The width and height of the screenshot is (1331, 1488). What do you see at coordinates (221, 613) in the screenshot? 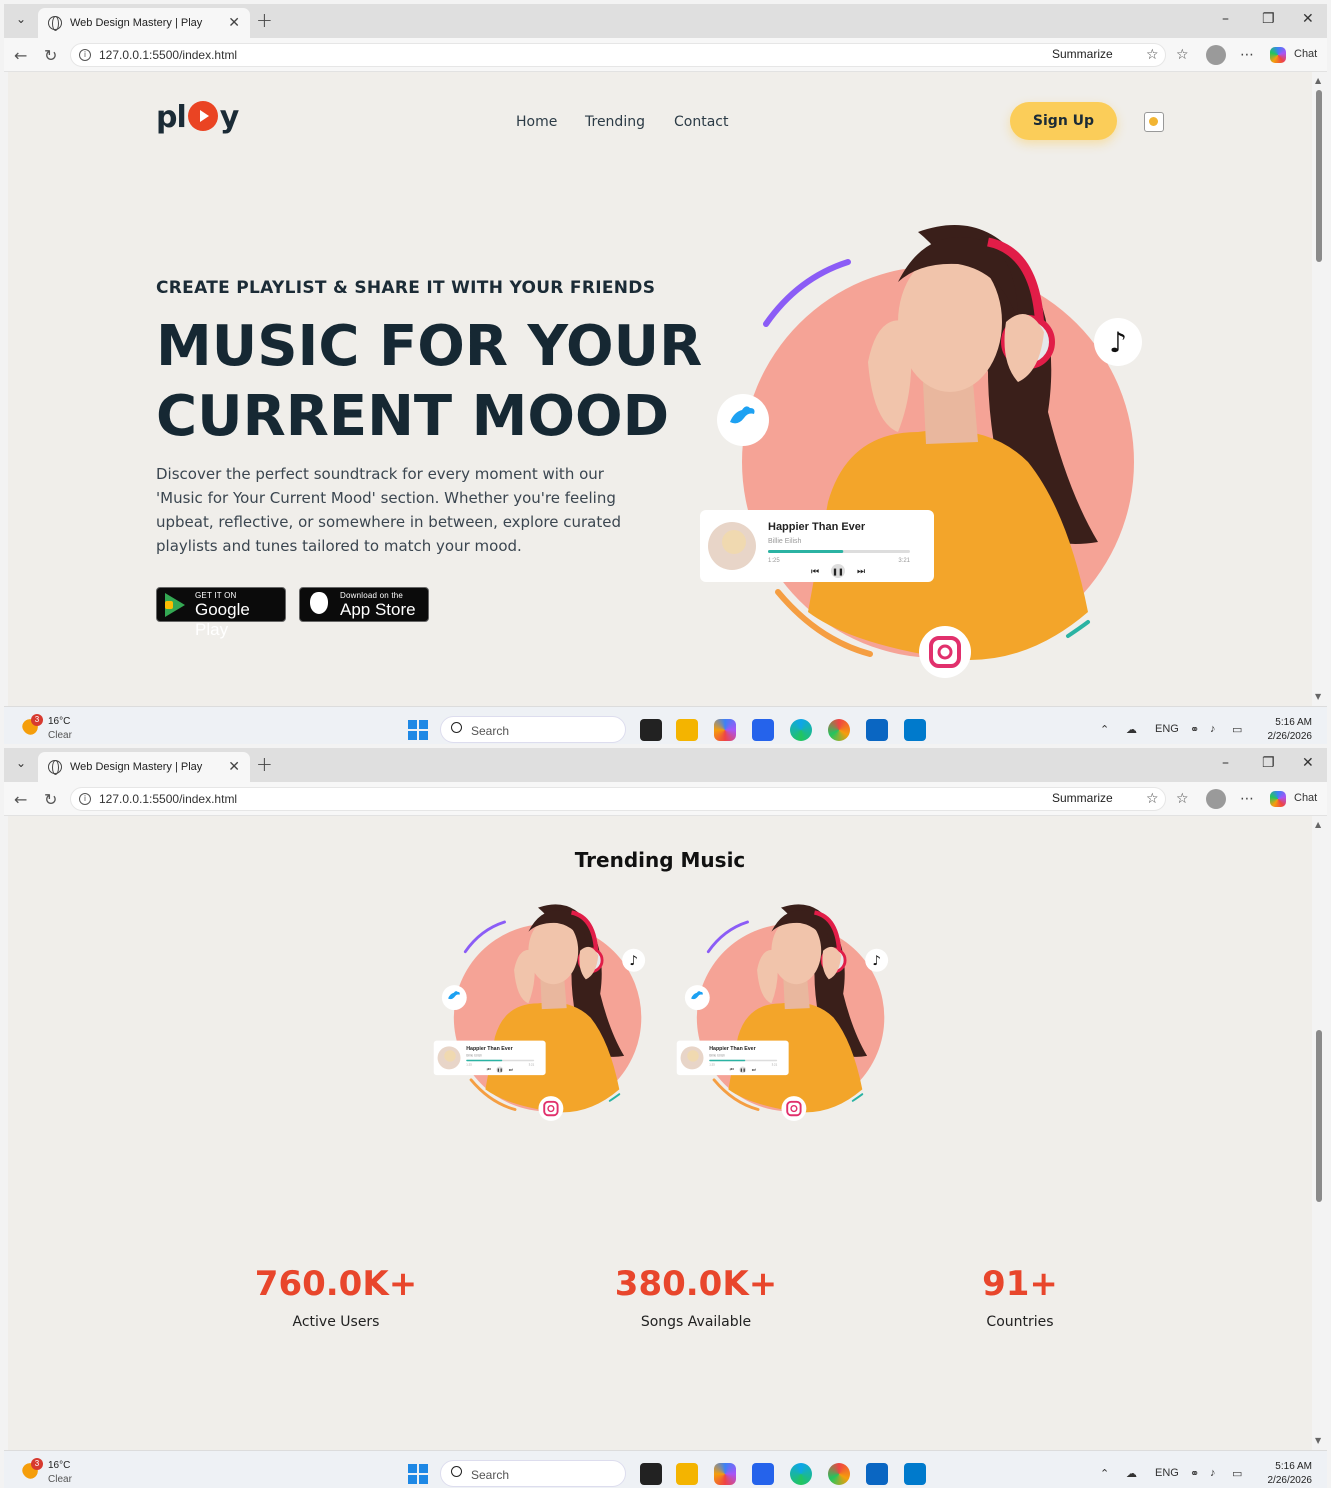
I see `google-play-button: GET IT ON Google Play` at bounding box center [221, 613].